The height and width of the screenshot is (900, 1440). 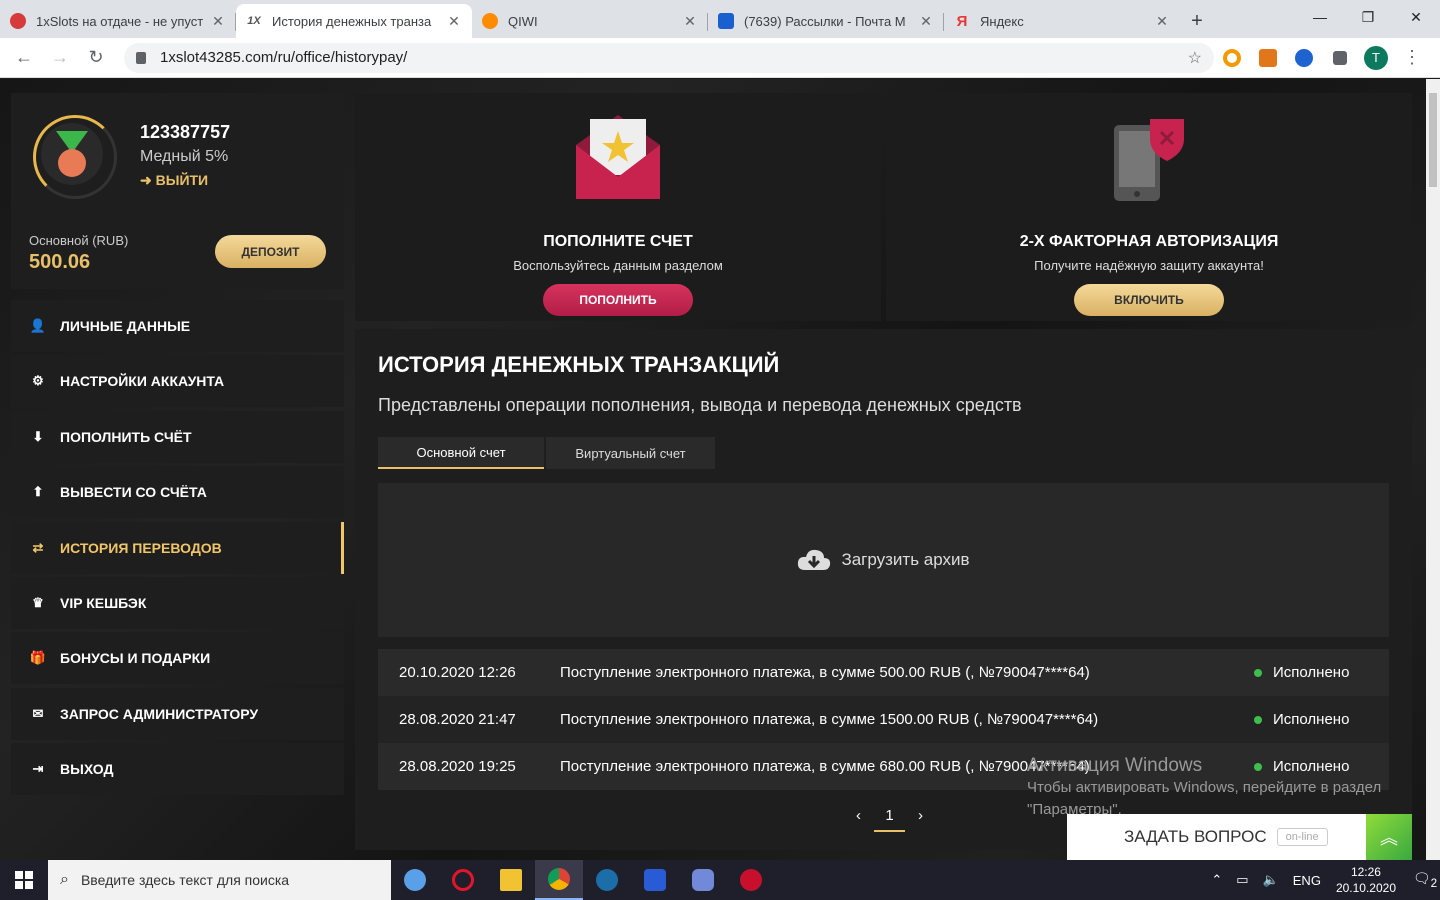 I want to click on maximize-icon: ❐, so click(x=1368, y=17).